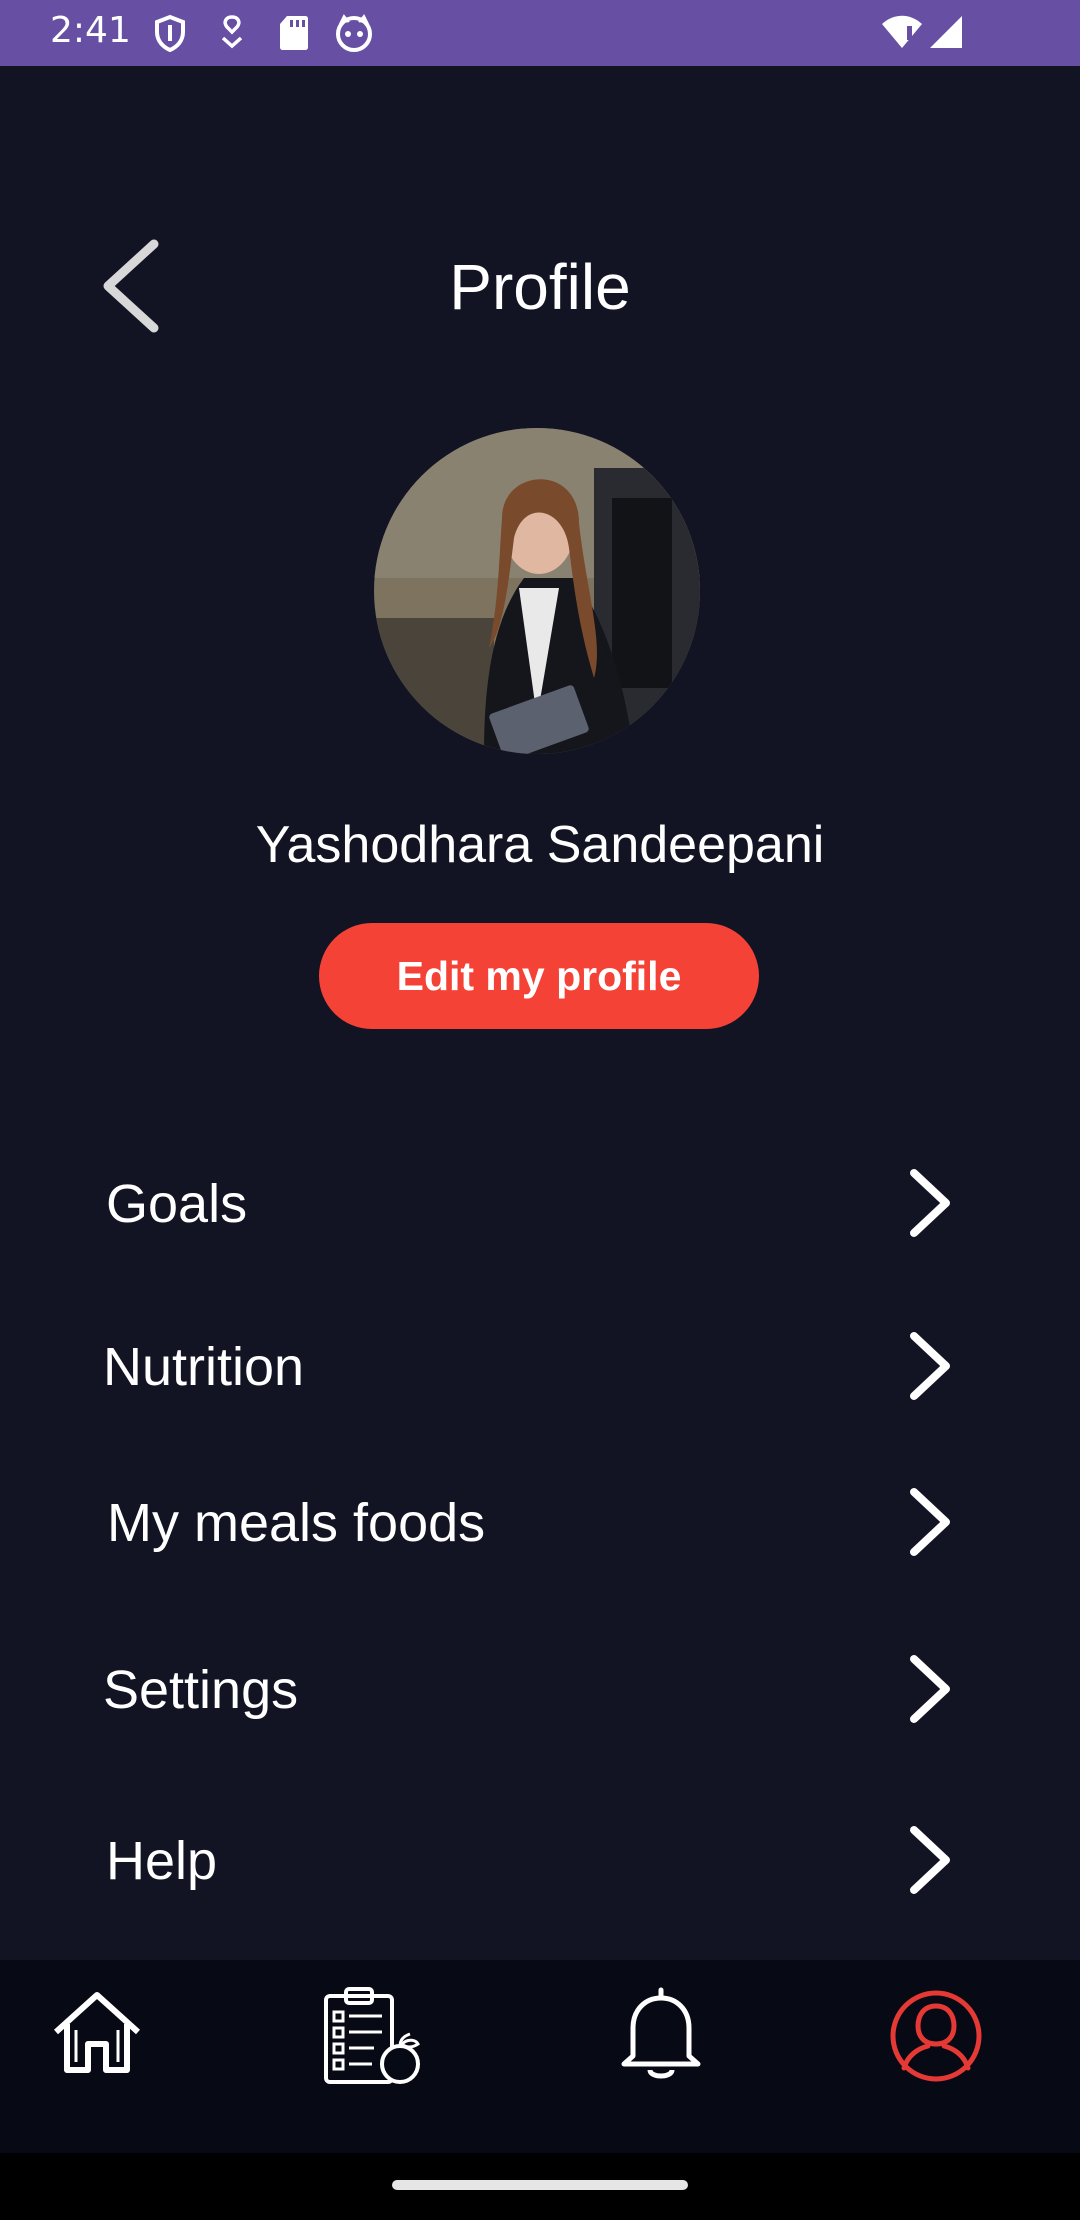  What do you see at coordinates (296, 1523) in the screenshot?
I see `menu-item-label: My meals foods` at bounding box center [296, 1523].